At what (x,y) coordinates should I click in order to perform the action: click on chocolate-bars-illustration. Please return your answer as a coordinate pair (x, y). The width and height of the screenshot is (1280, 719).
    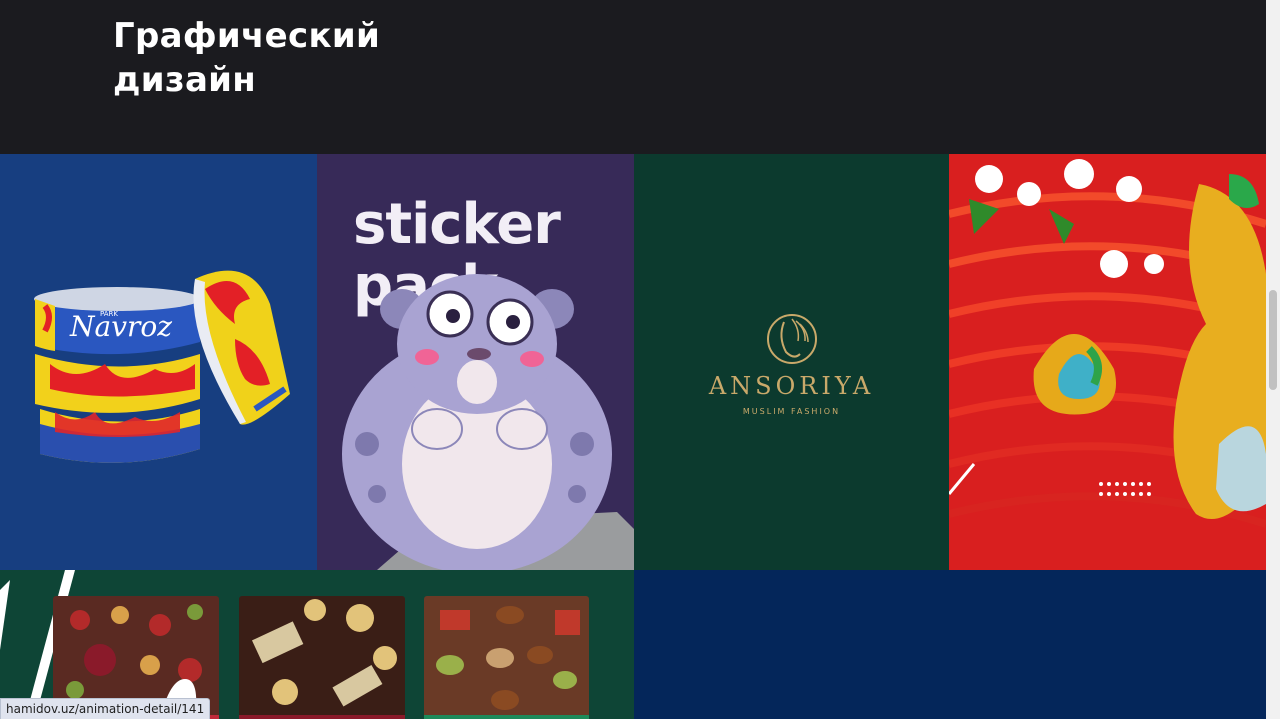
    Looking at the image, I should click on (294, 644).